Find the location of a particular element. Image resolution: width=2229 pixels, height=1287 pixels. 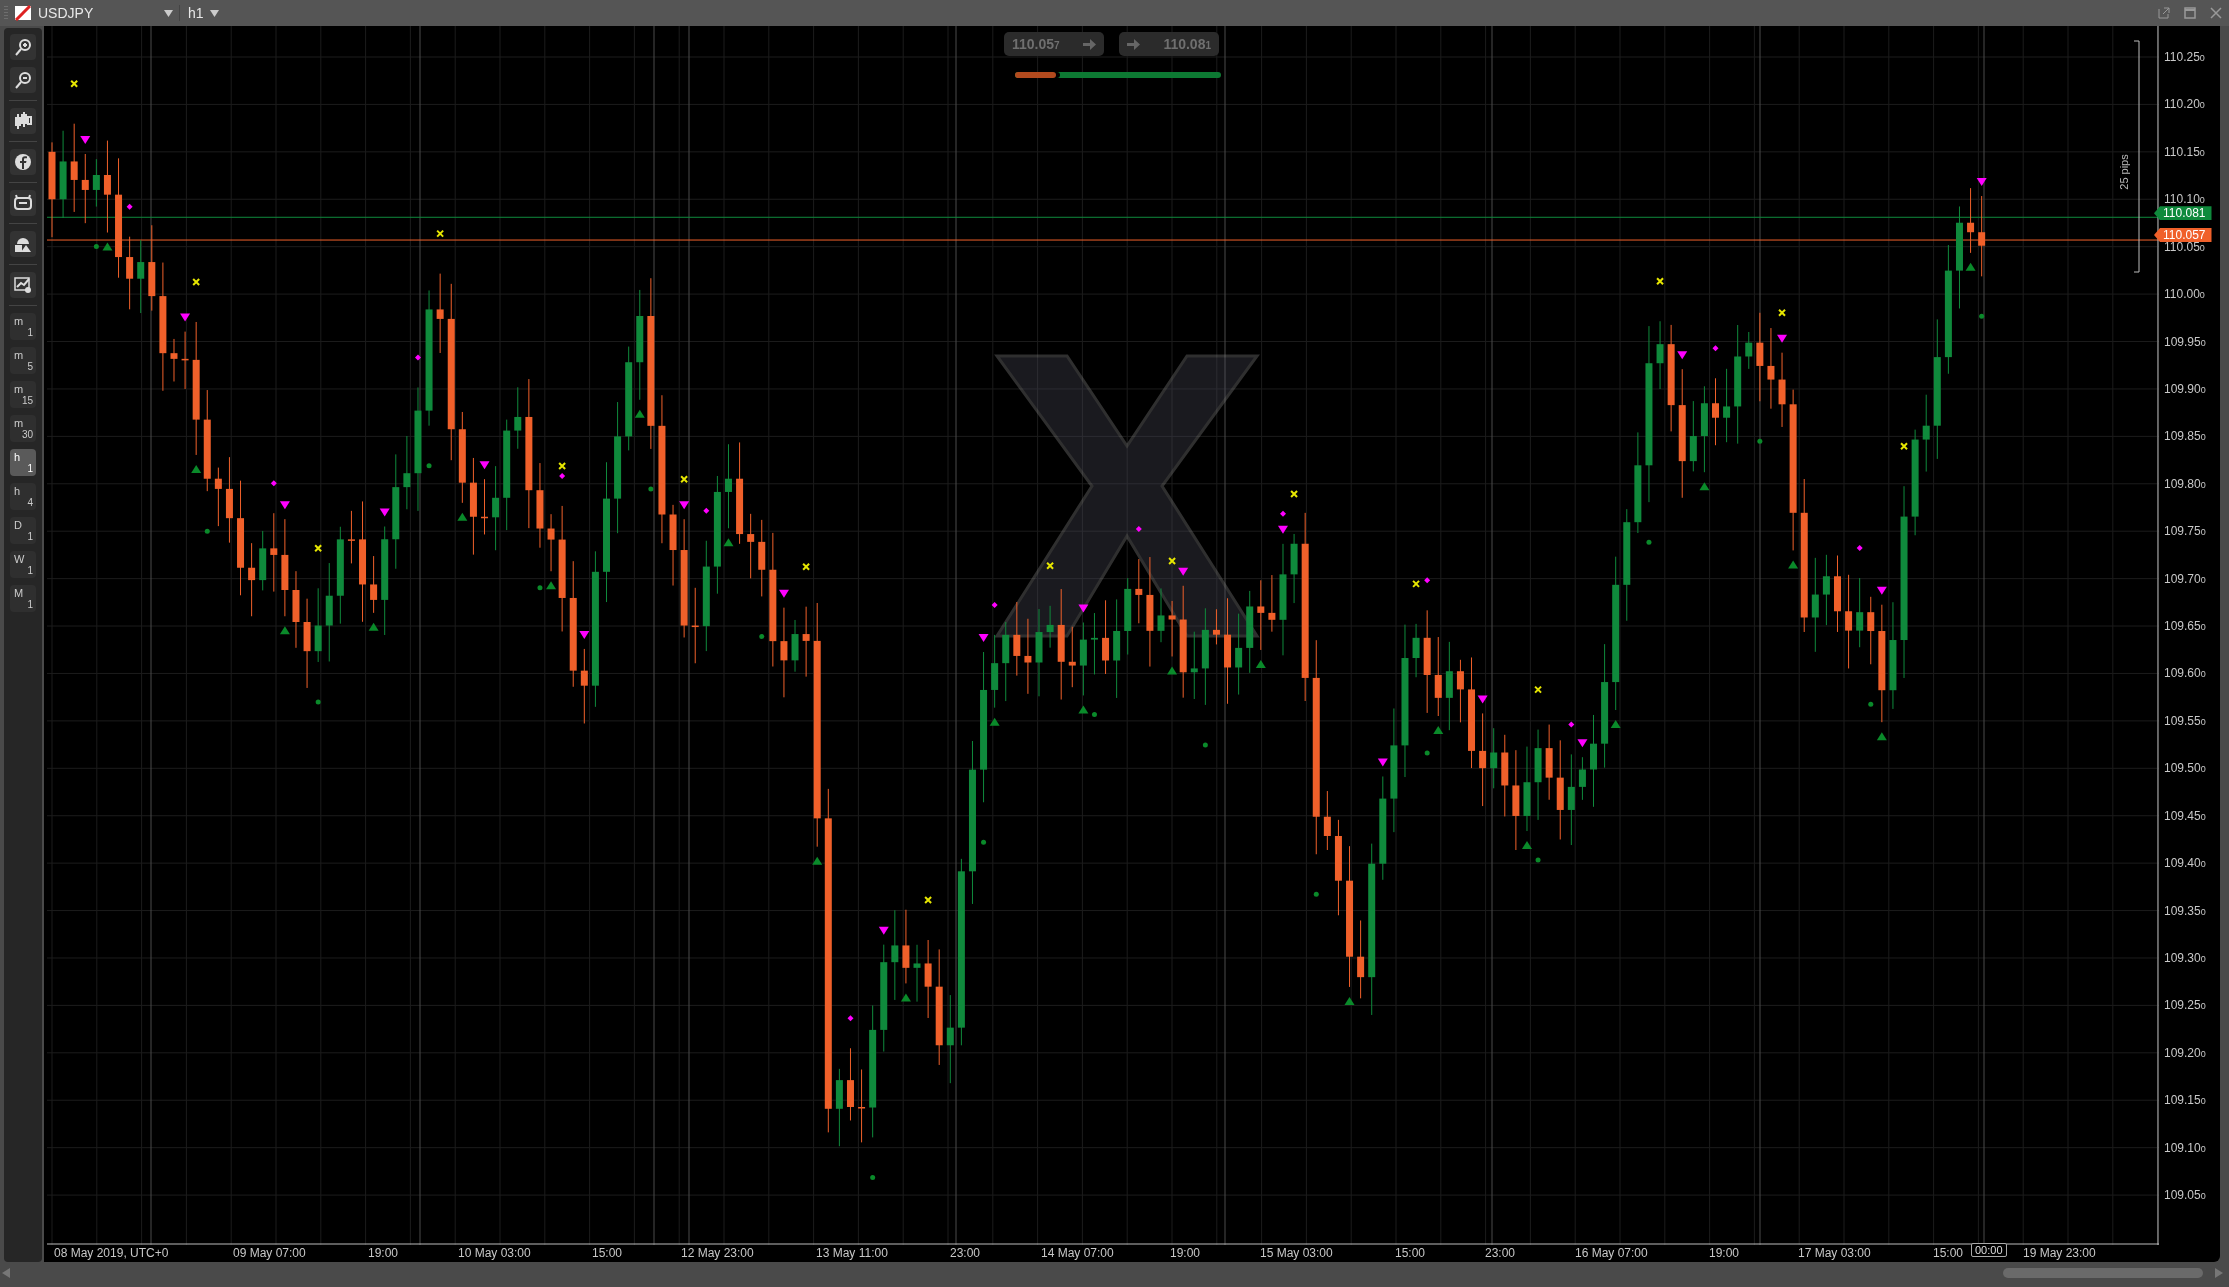

price-axis-label: 109.250 is located at coordinates (2185, 1005).